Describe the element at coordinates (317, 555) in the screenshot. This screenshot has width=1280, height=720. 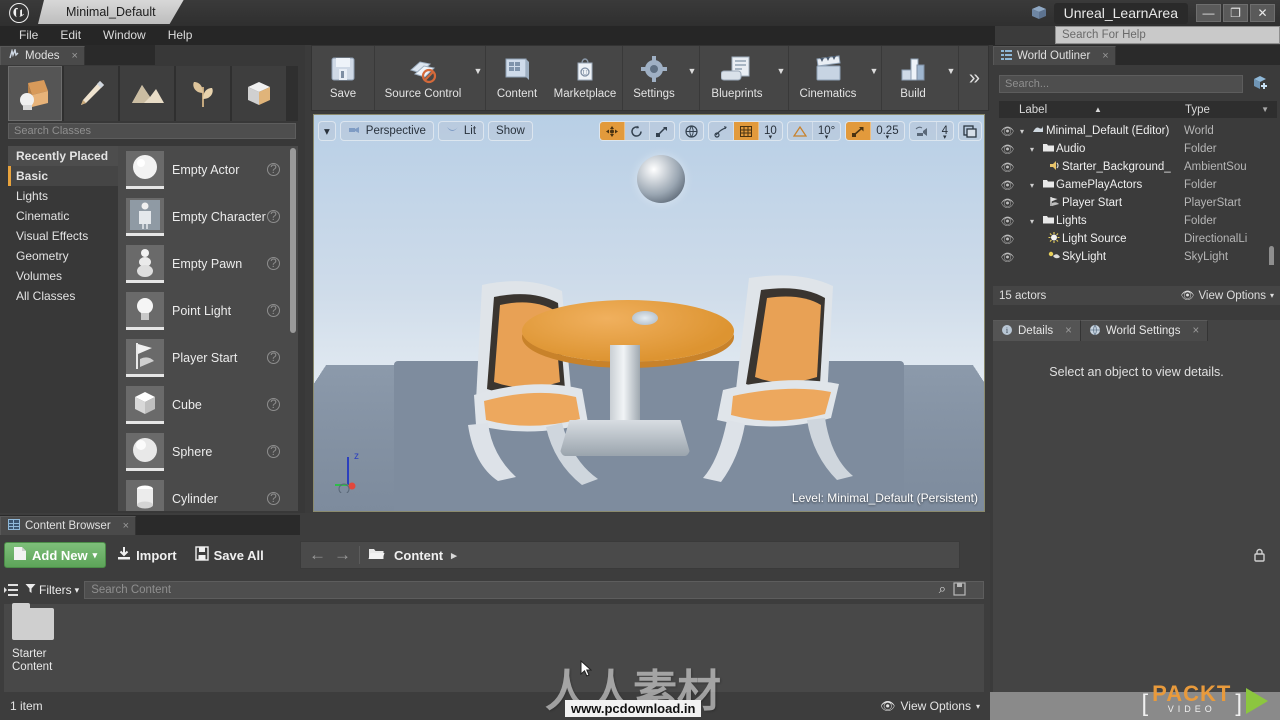
I see `back-button: ←` at that location.